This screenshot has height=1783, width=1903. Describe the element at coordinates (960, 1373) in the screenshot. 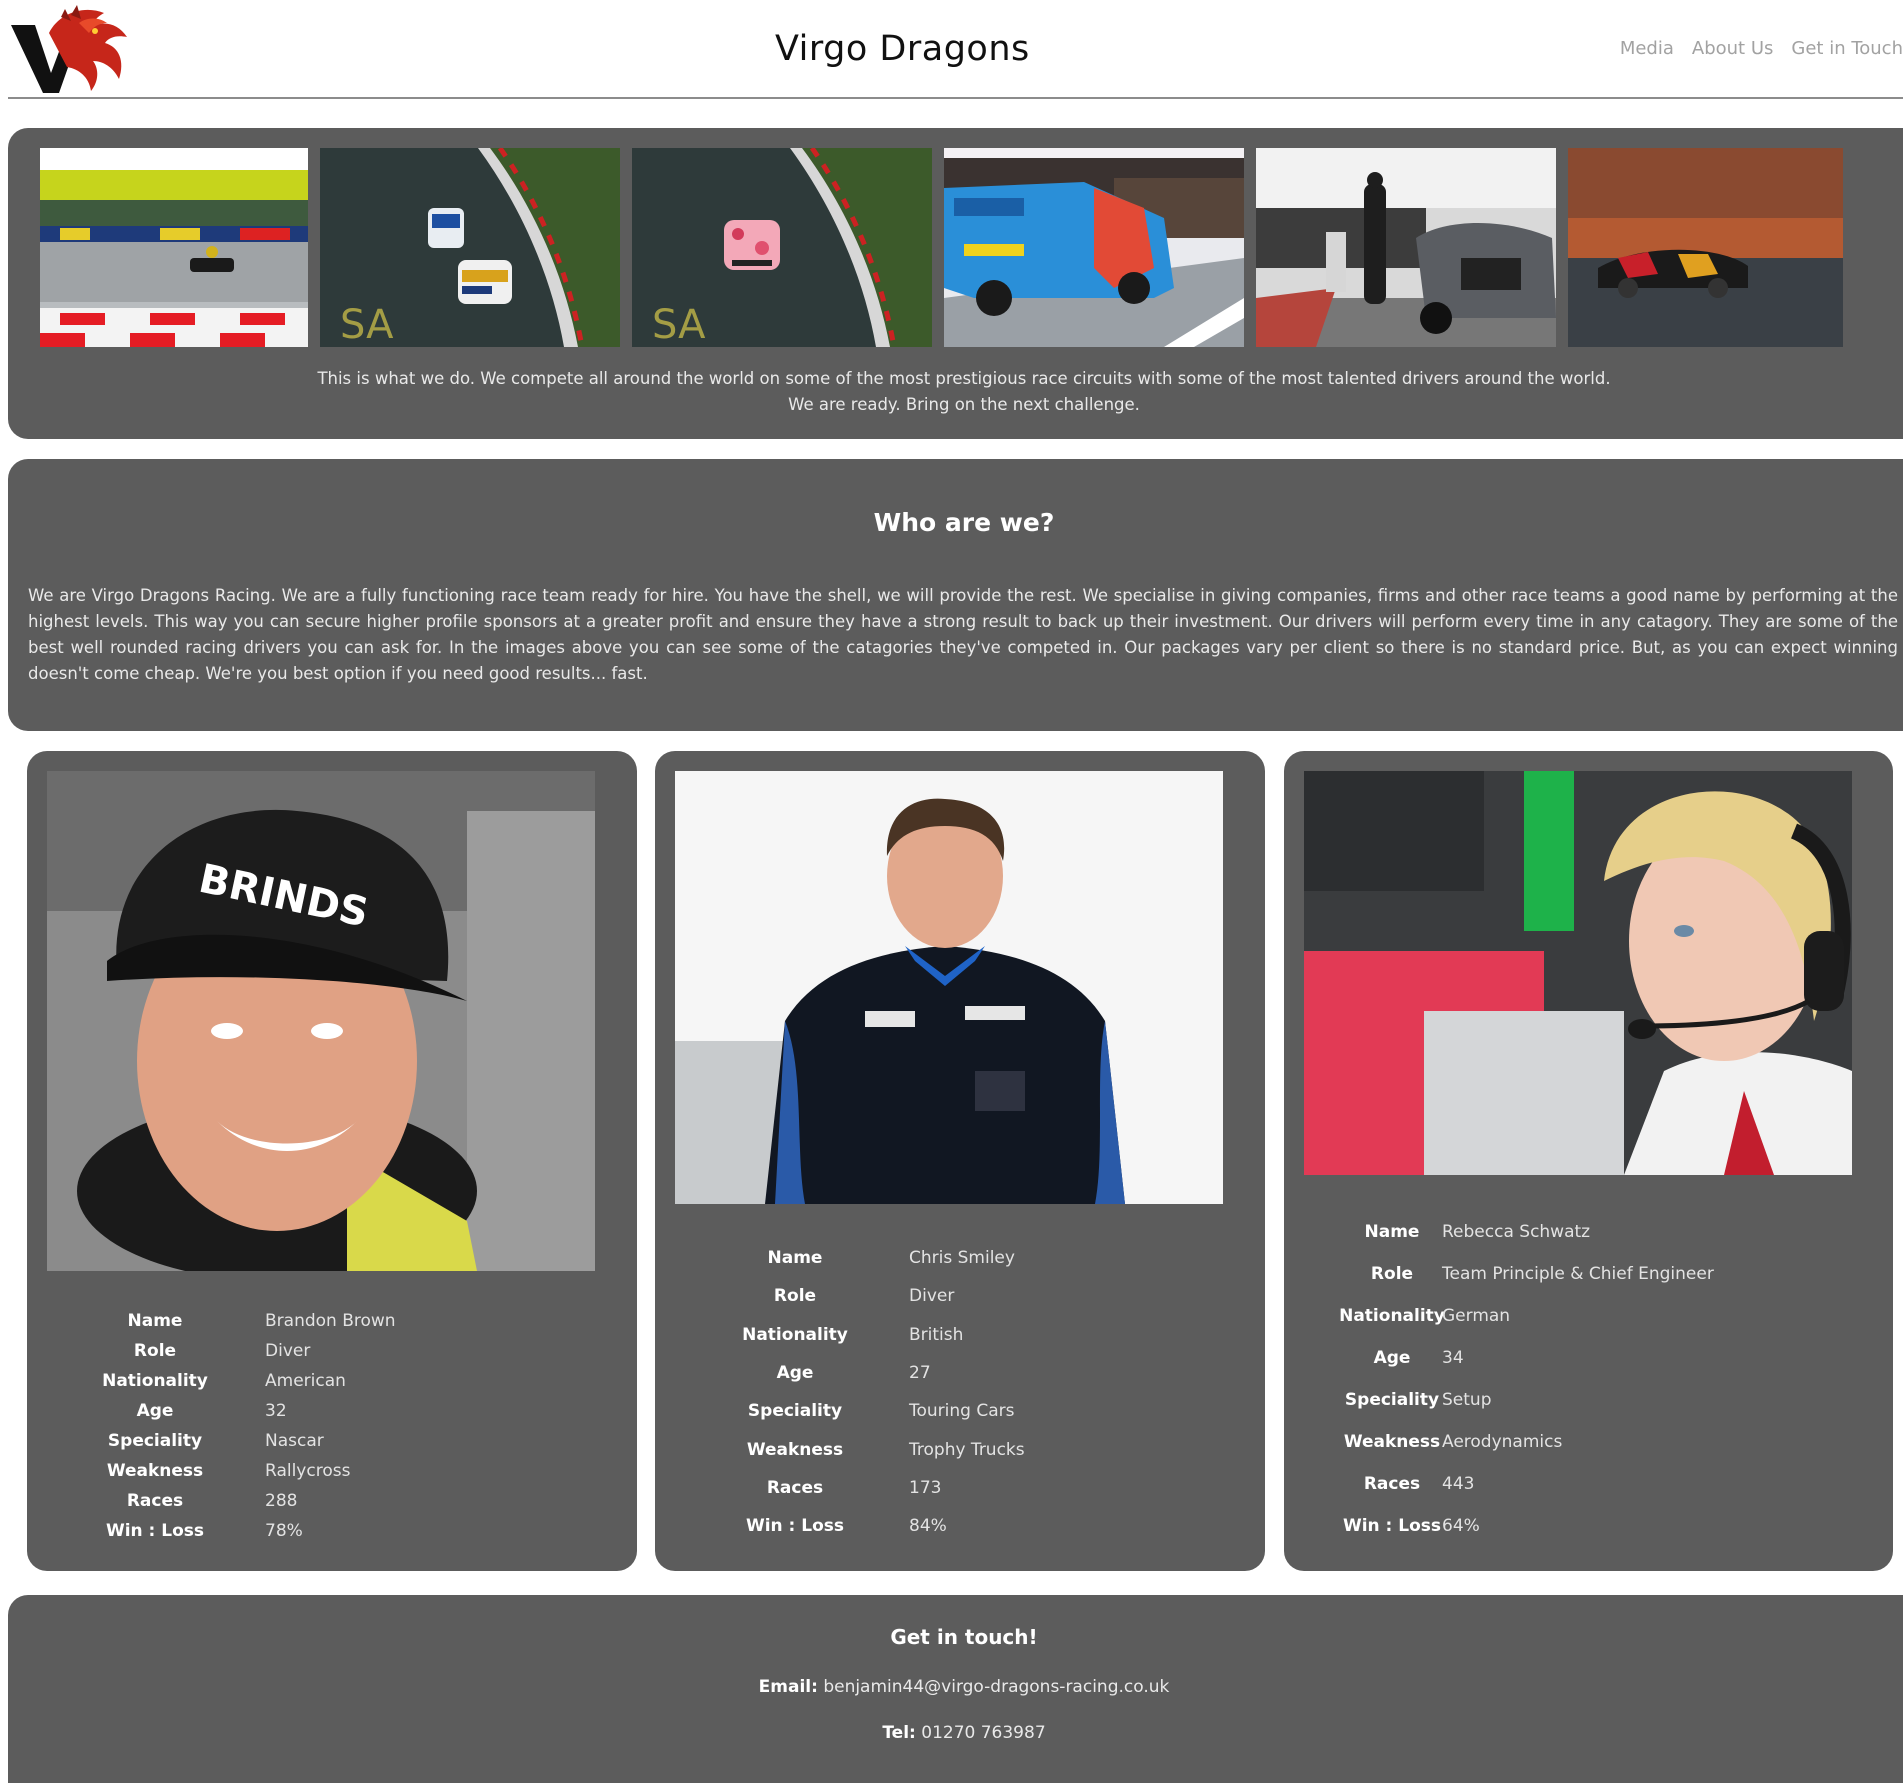

I see `stat-row-age: Age 27` at that location.